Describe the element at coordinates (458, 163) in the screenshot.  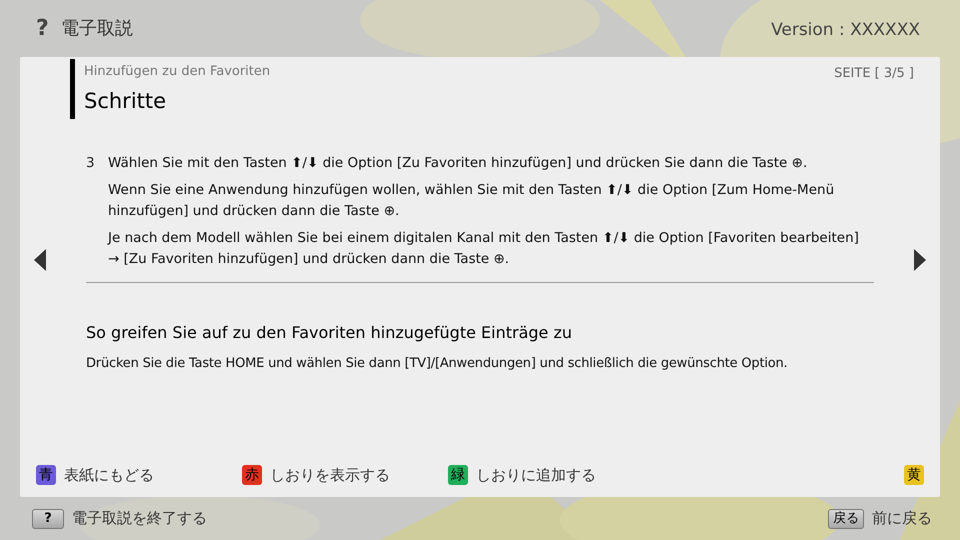
I see `step-text: Wählen Sie mit den Tasten ⬆/⬇ die Option [Zu Favoriten hinzufügen] und drücken Sie dann die Taste ⊕.` at that location.